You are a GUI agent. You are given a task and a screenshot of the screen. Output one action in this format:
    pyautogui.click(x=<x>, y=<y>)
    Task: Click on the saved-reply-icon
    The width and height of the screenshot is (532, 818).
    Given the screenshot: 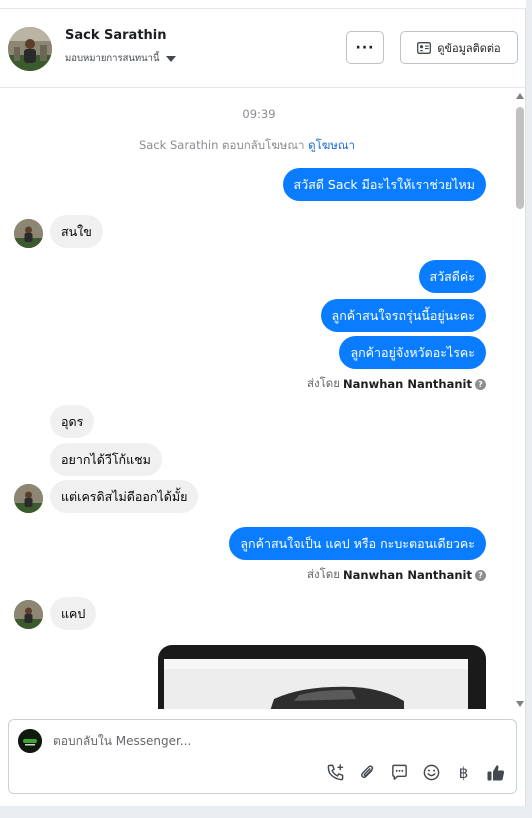 What is the action you would take?
    pyautogui.click(x=399, y=772)
    